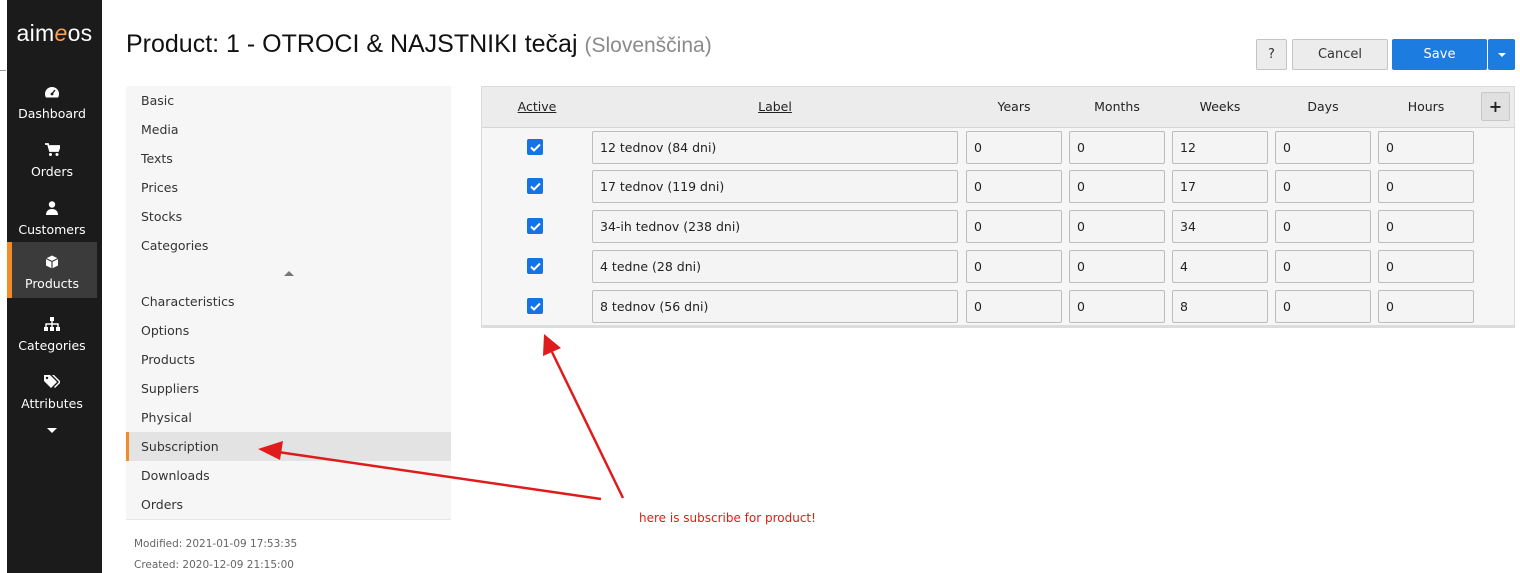 Image resolution: width=1520 pixels, height=573 pixels. Describe the element at coordinates (288, 359) in the screenshot. I see `subnav-item-products: Products` at that location.